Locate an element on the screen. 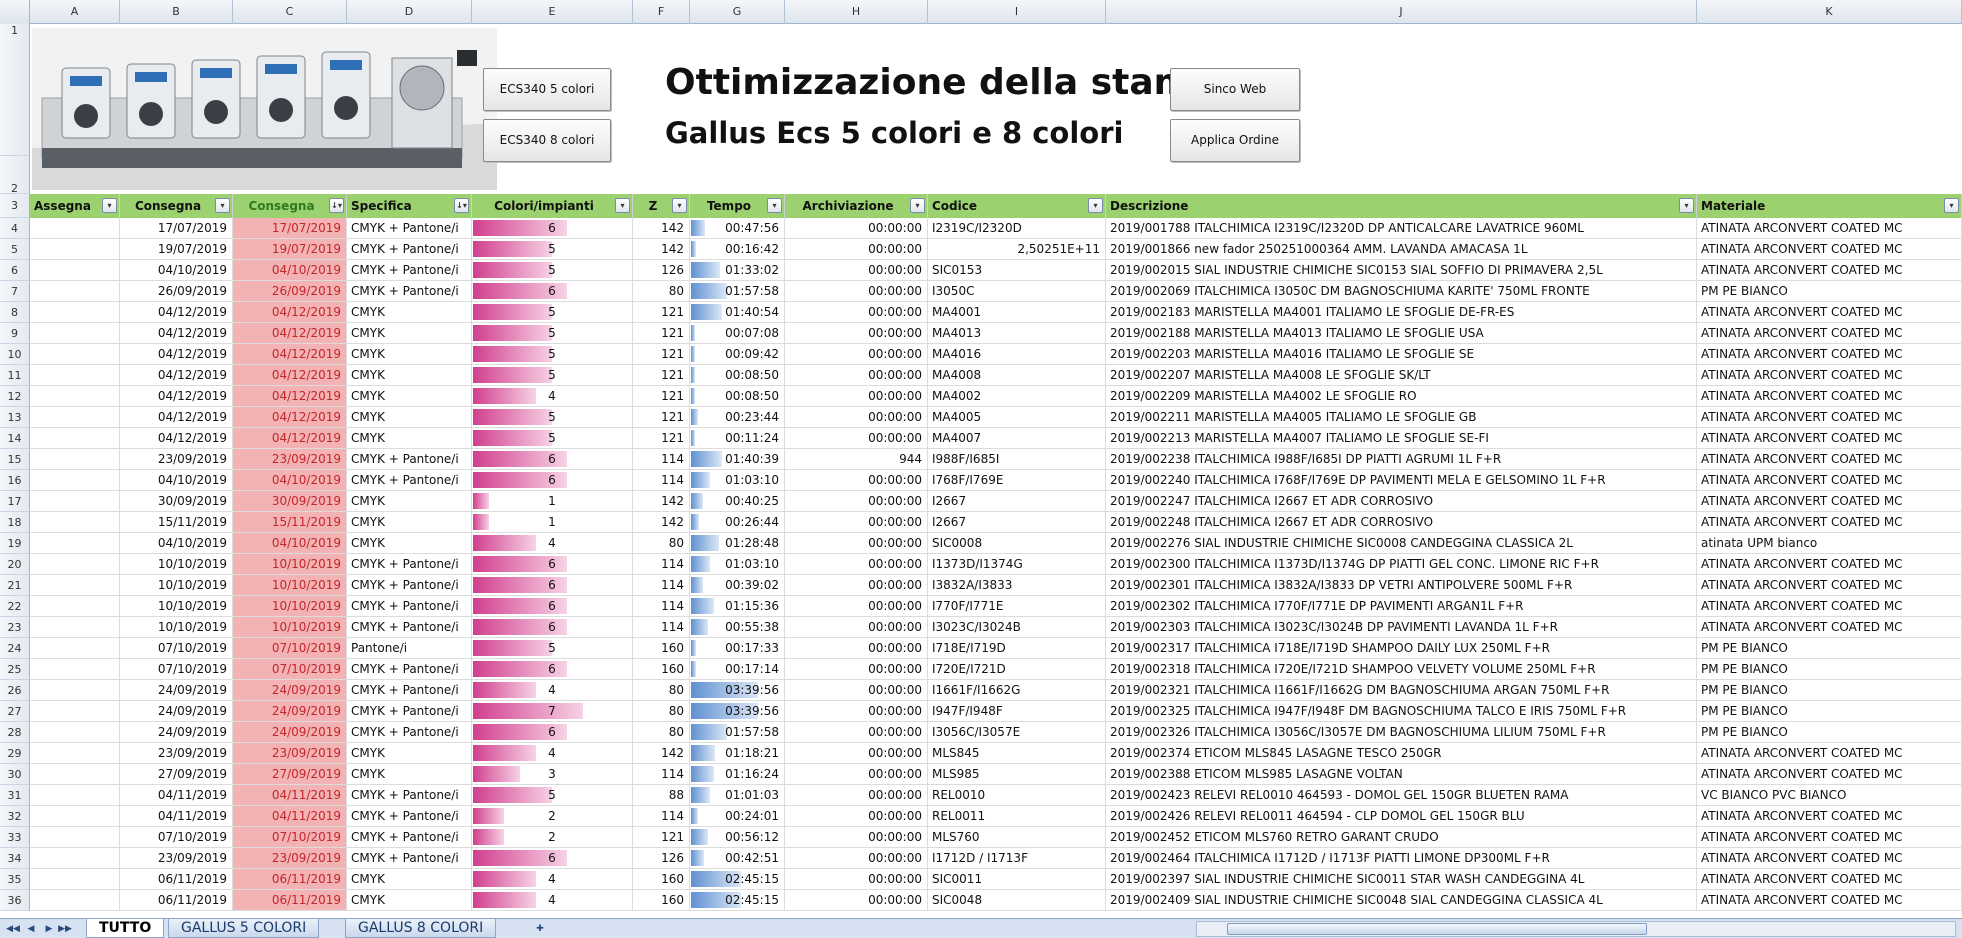 The width and height of the screenshot is (1962, 938). cell-tempo: 02:45:15 is located at coordinates (737, 879).